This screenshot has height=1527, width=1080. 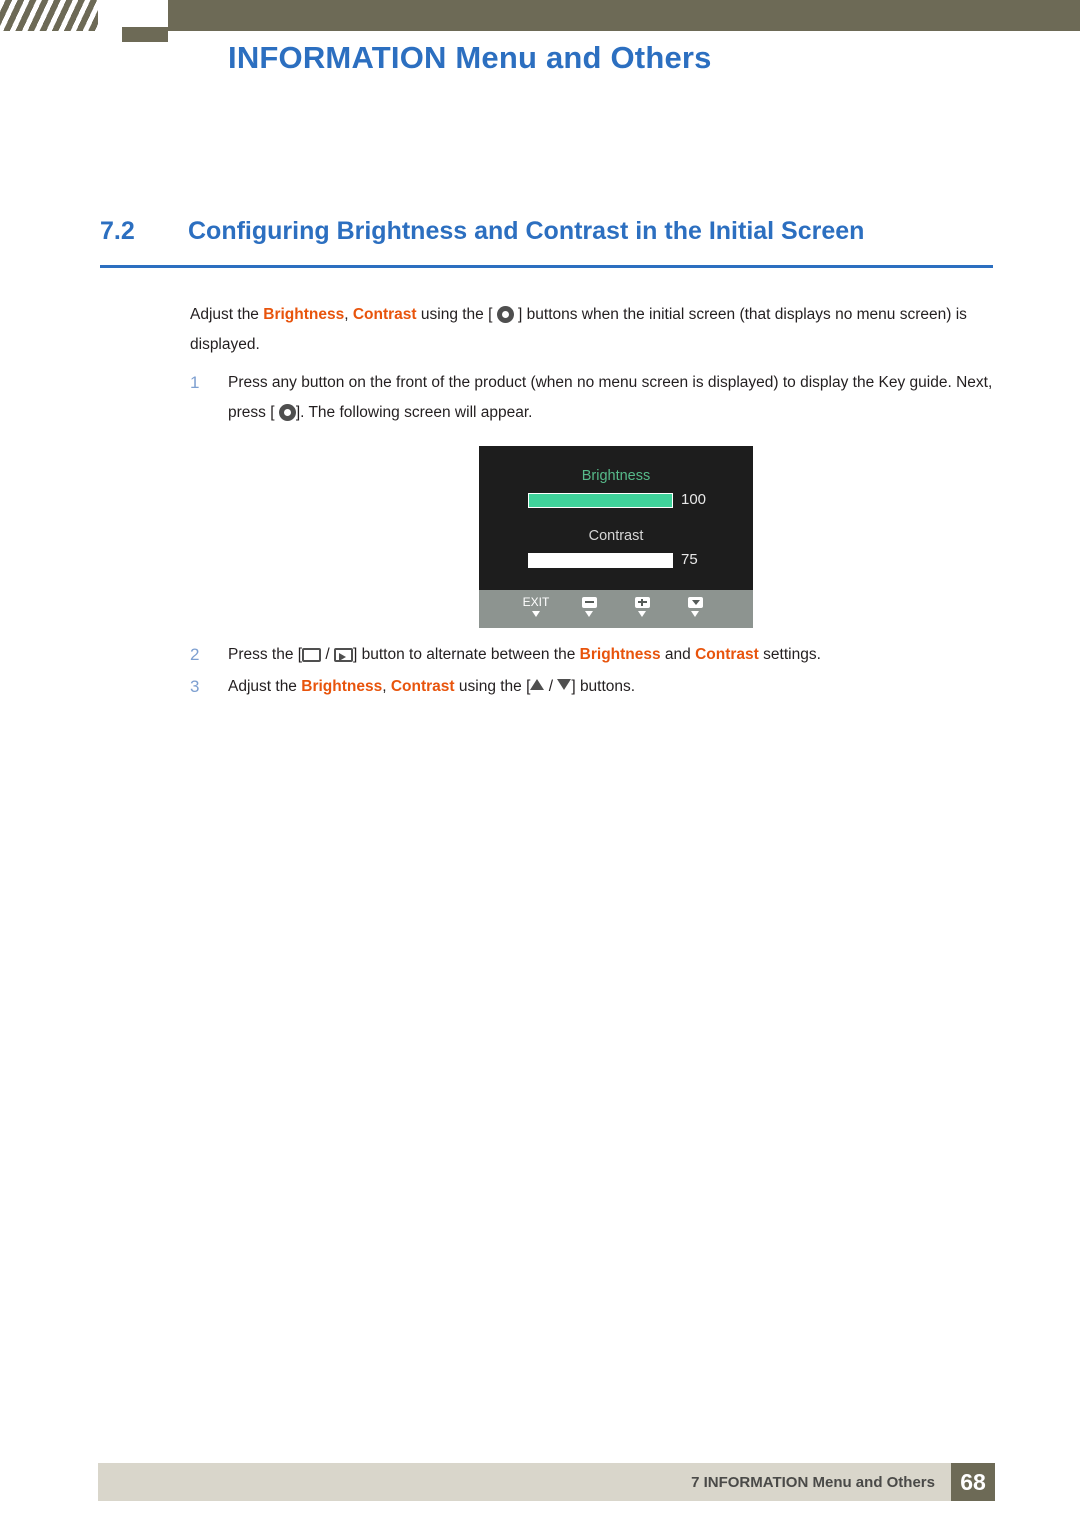 What do you see at coordinates (342, 686) in the screenshot?
I see `step-3-keyword-brightness: Brightness` at bounding box center [342, 686].